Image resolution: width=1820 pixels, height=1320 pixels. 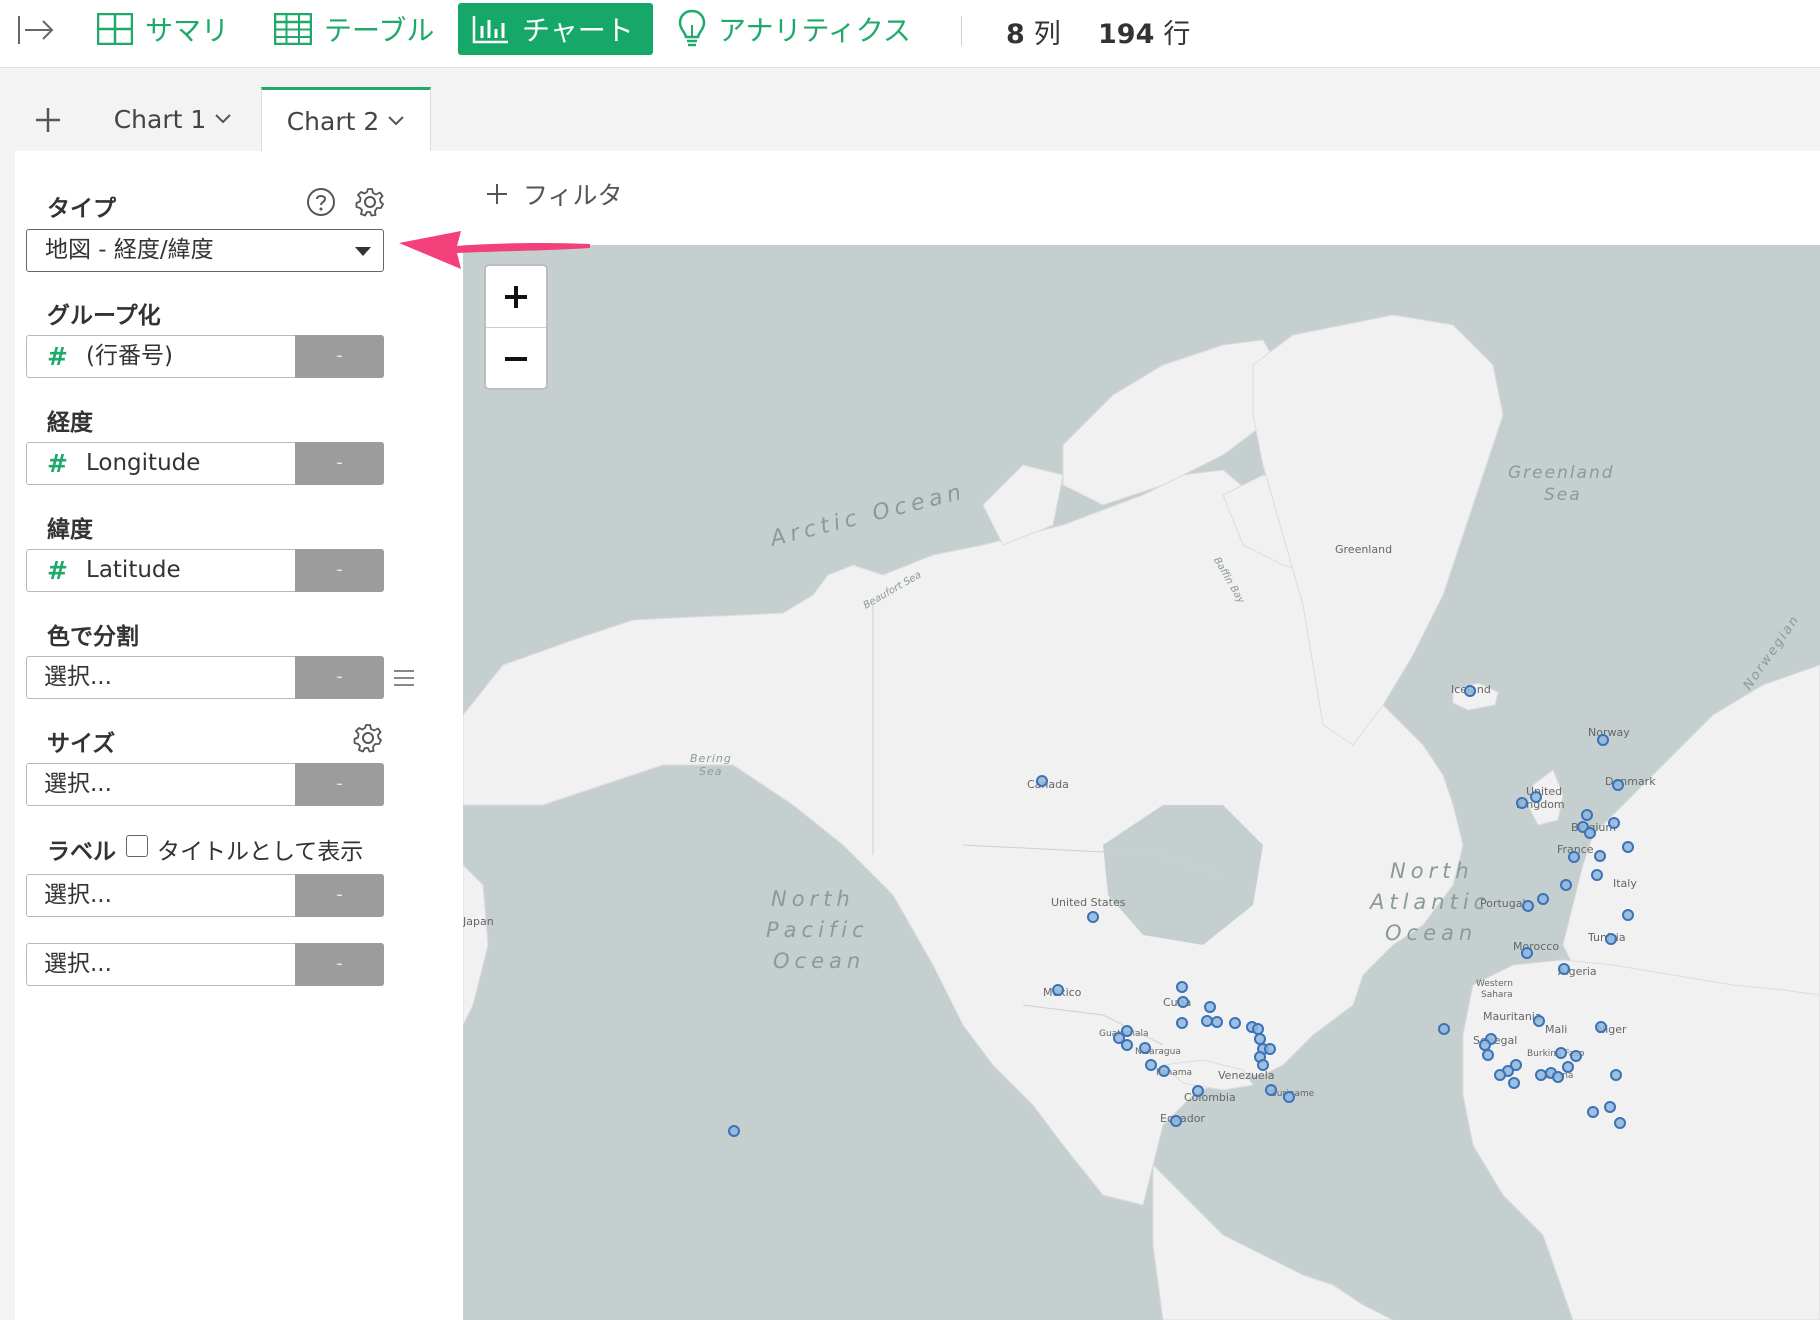 I want to click on group-field: # (行番号) -, so click(x=205, y=356).